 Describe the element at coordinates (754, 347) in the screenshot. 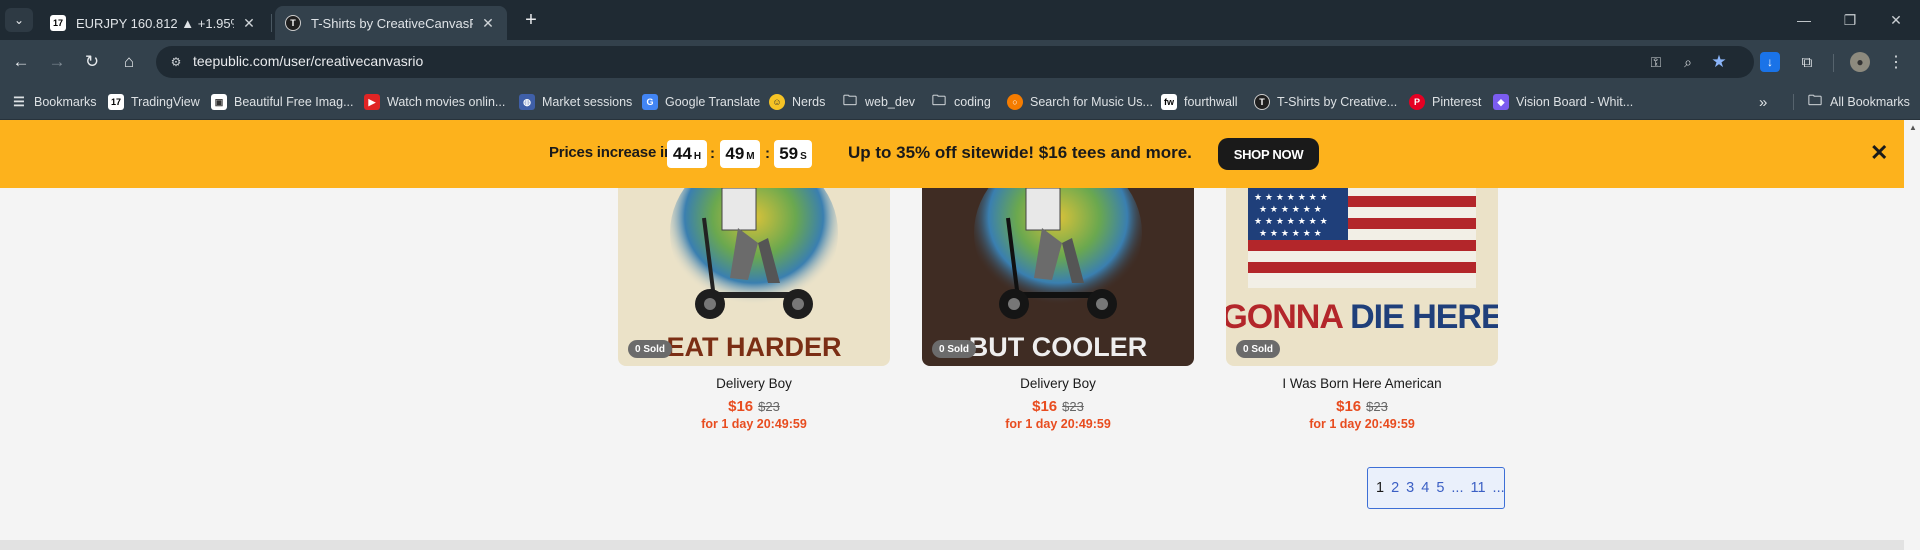

I see `slogan-text: EAT HARDER` at that location.